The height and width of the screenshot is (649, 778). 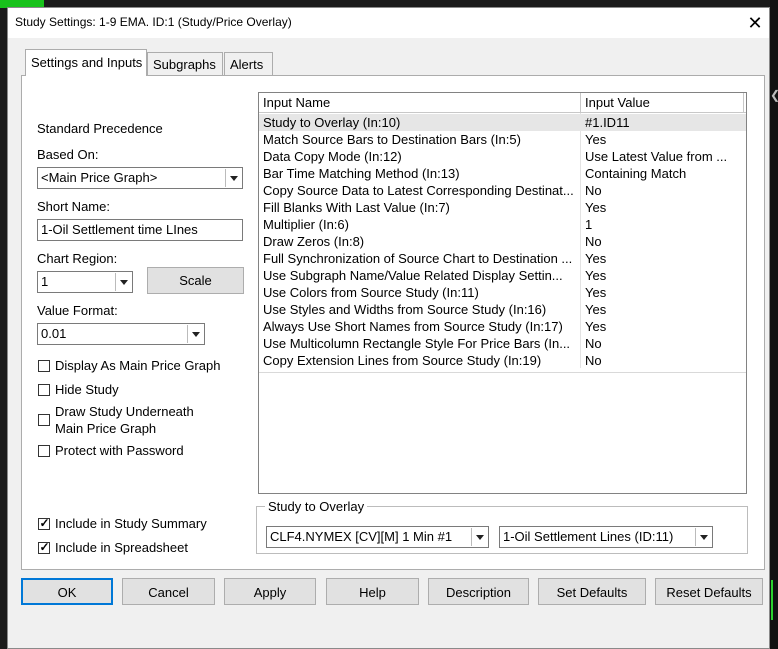 I want to click on protect-with-password-checkbox, so click(x=44, y=451).